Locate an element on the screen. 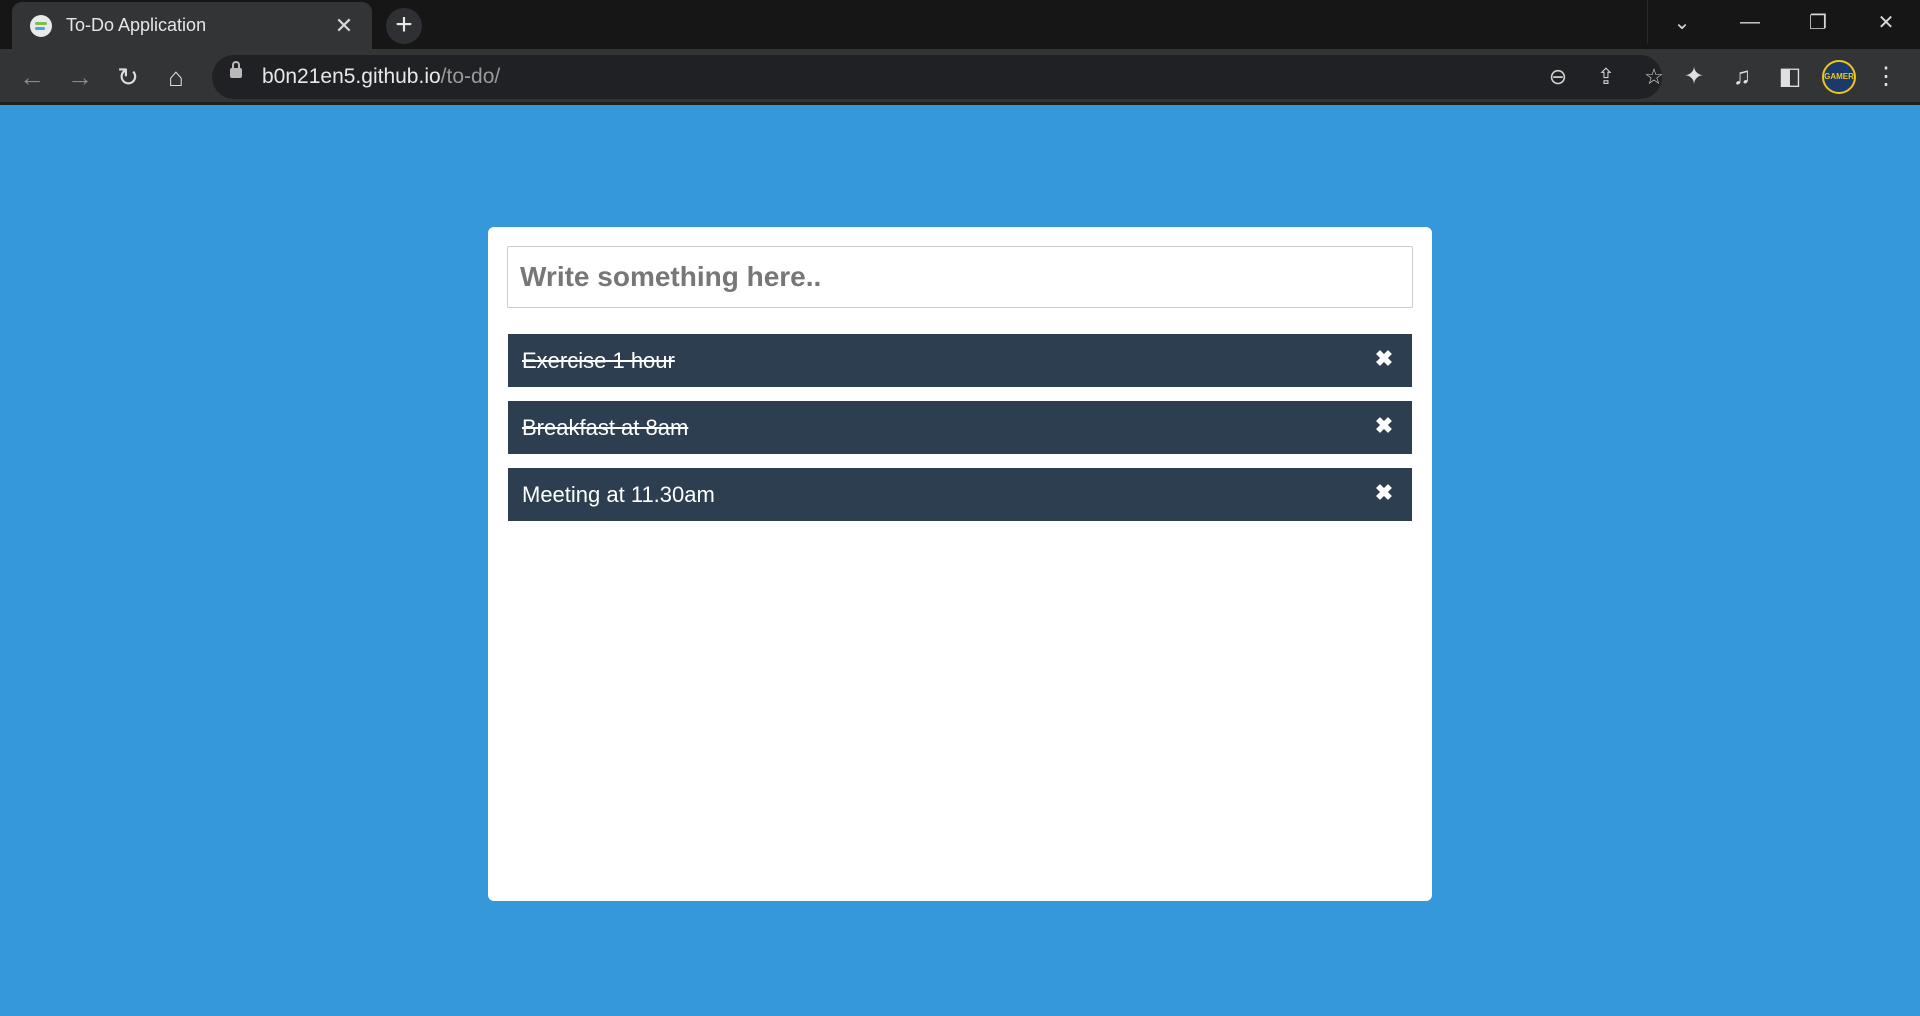 This screenshot has height=1016, width=1920. new-tab-button: + is located at coordinates (404, 26).